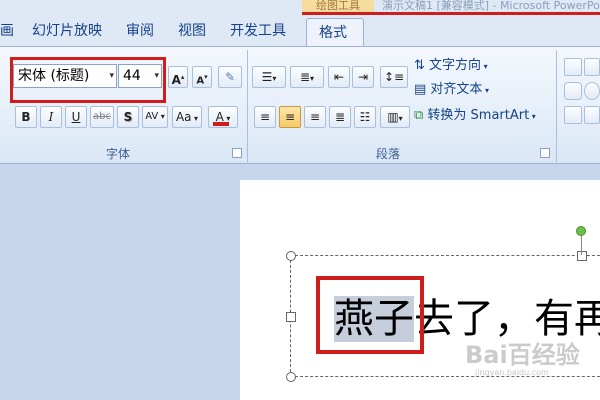  I want to click on align-right-button: ≡, so click(315, 117).